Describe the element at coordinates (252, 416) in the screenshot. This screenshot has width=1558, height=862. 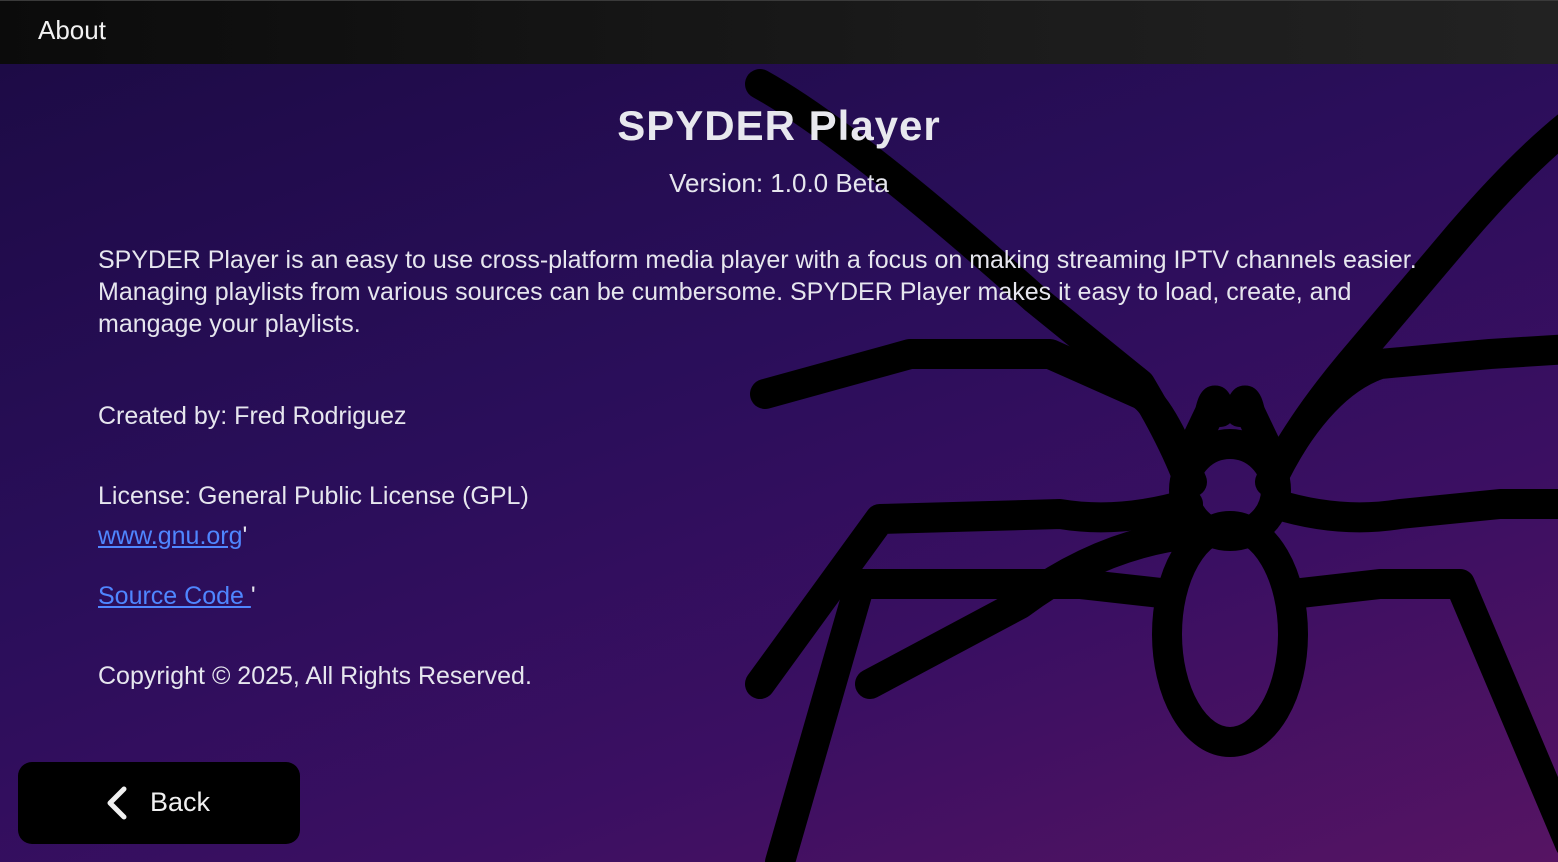
I see `created-by-text: Created by: Fred Rodriguez` at that location.